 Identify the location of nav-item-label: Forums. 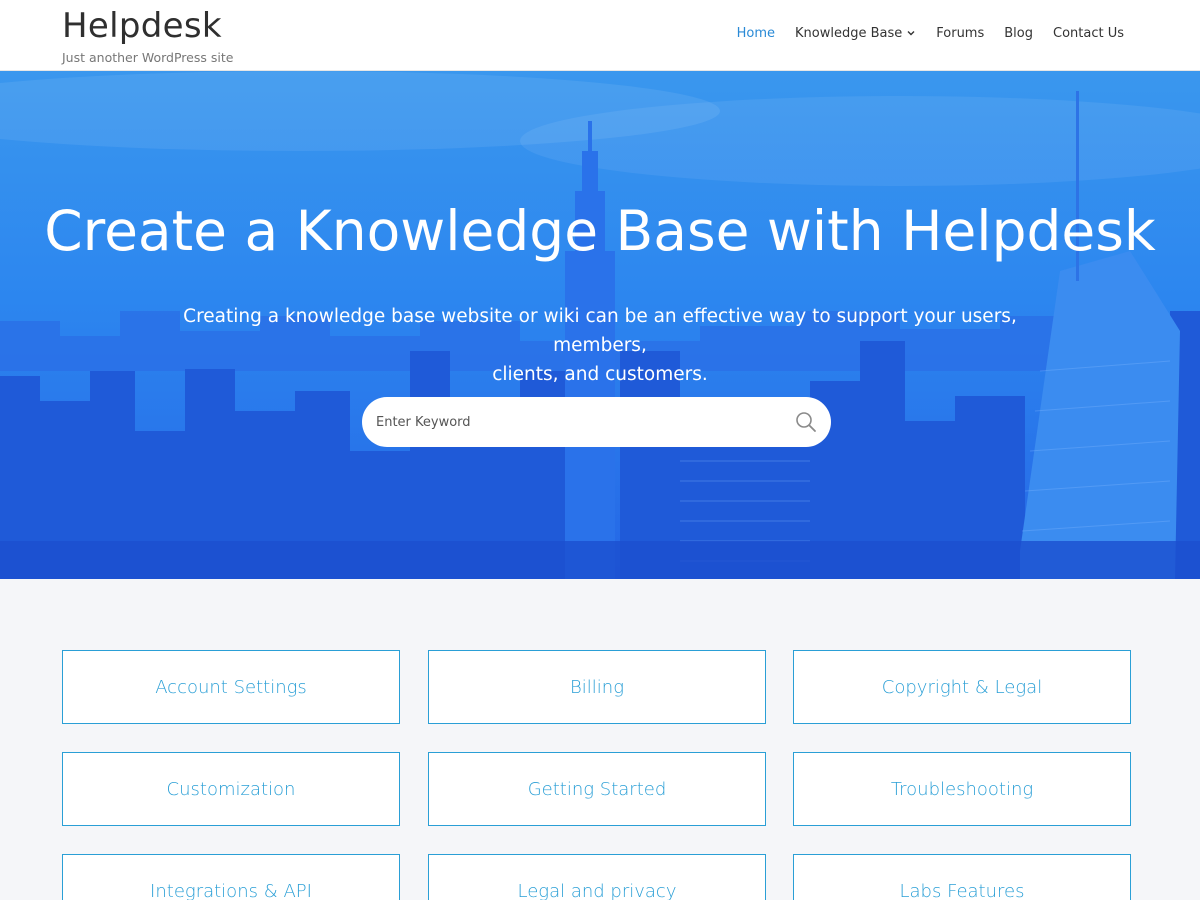
(960, 33).